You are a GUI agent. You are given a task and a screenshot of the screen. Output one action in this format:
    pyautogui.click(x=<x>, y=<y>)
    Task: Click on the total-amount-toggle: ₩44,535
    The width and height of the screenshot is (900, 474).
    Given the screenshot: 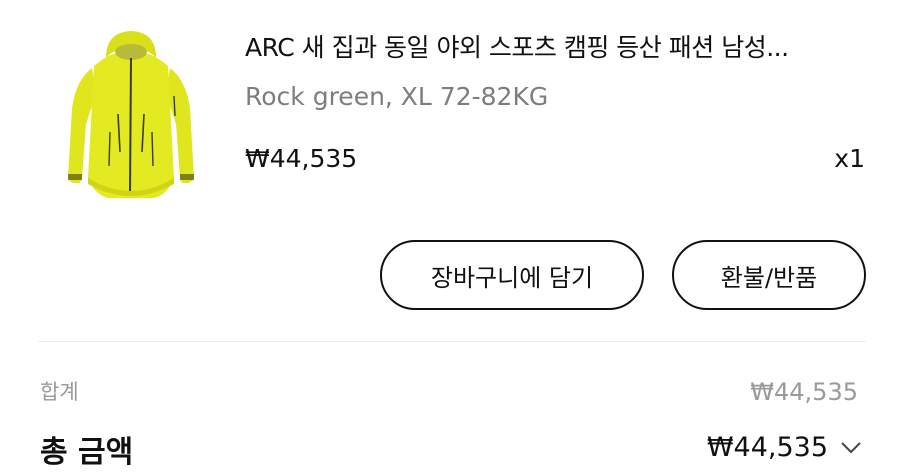 What is the action you would take?
    pyautogui.click(x=784, y=447)
    